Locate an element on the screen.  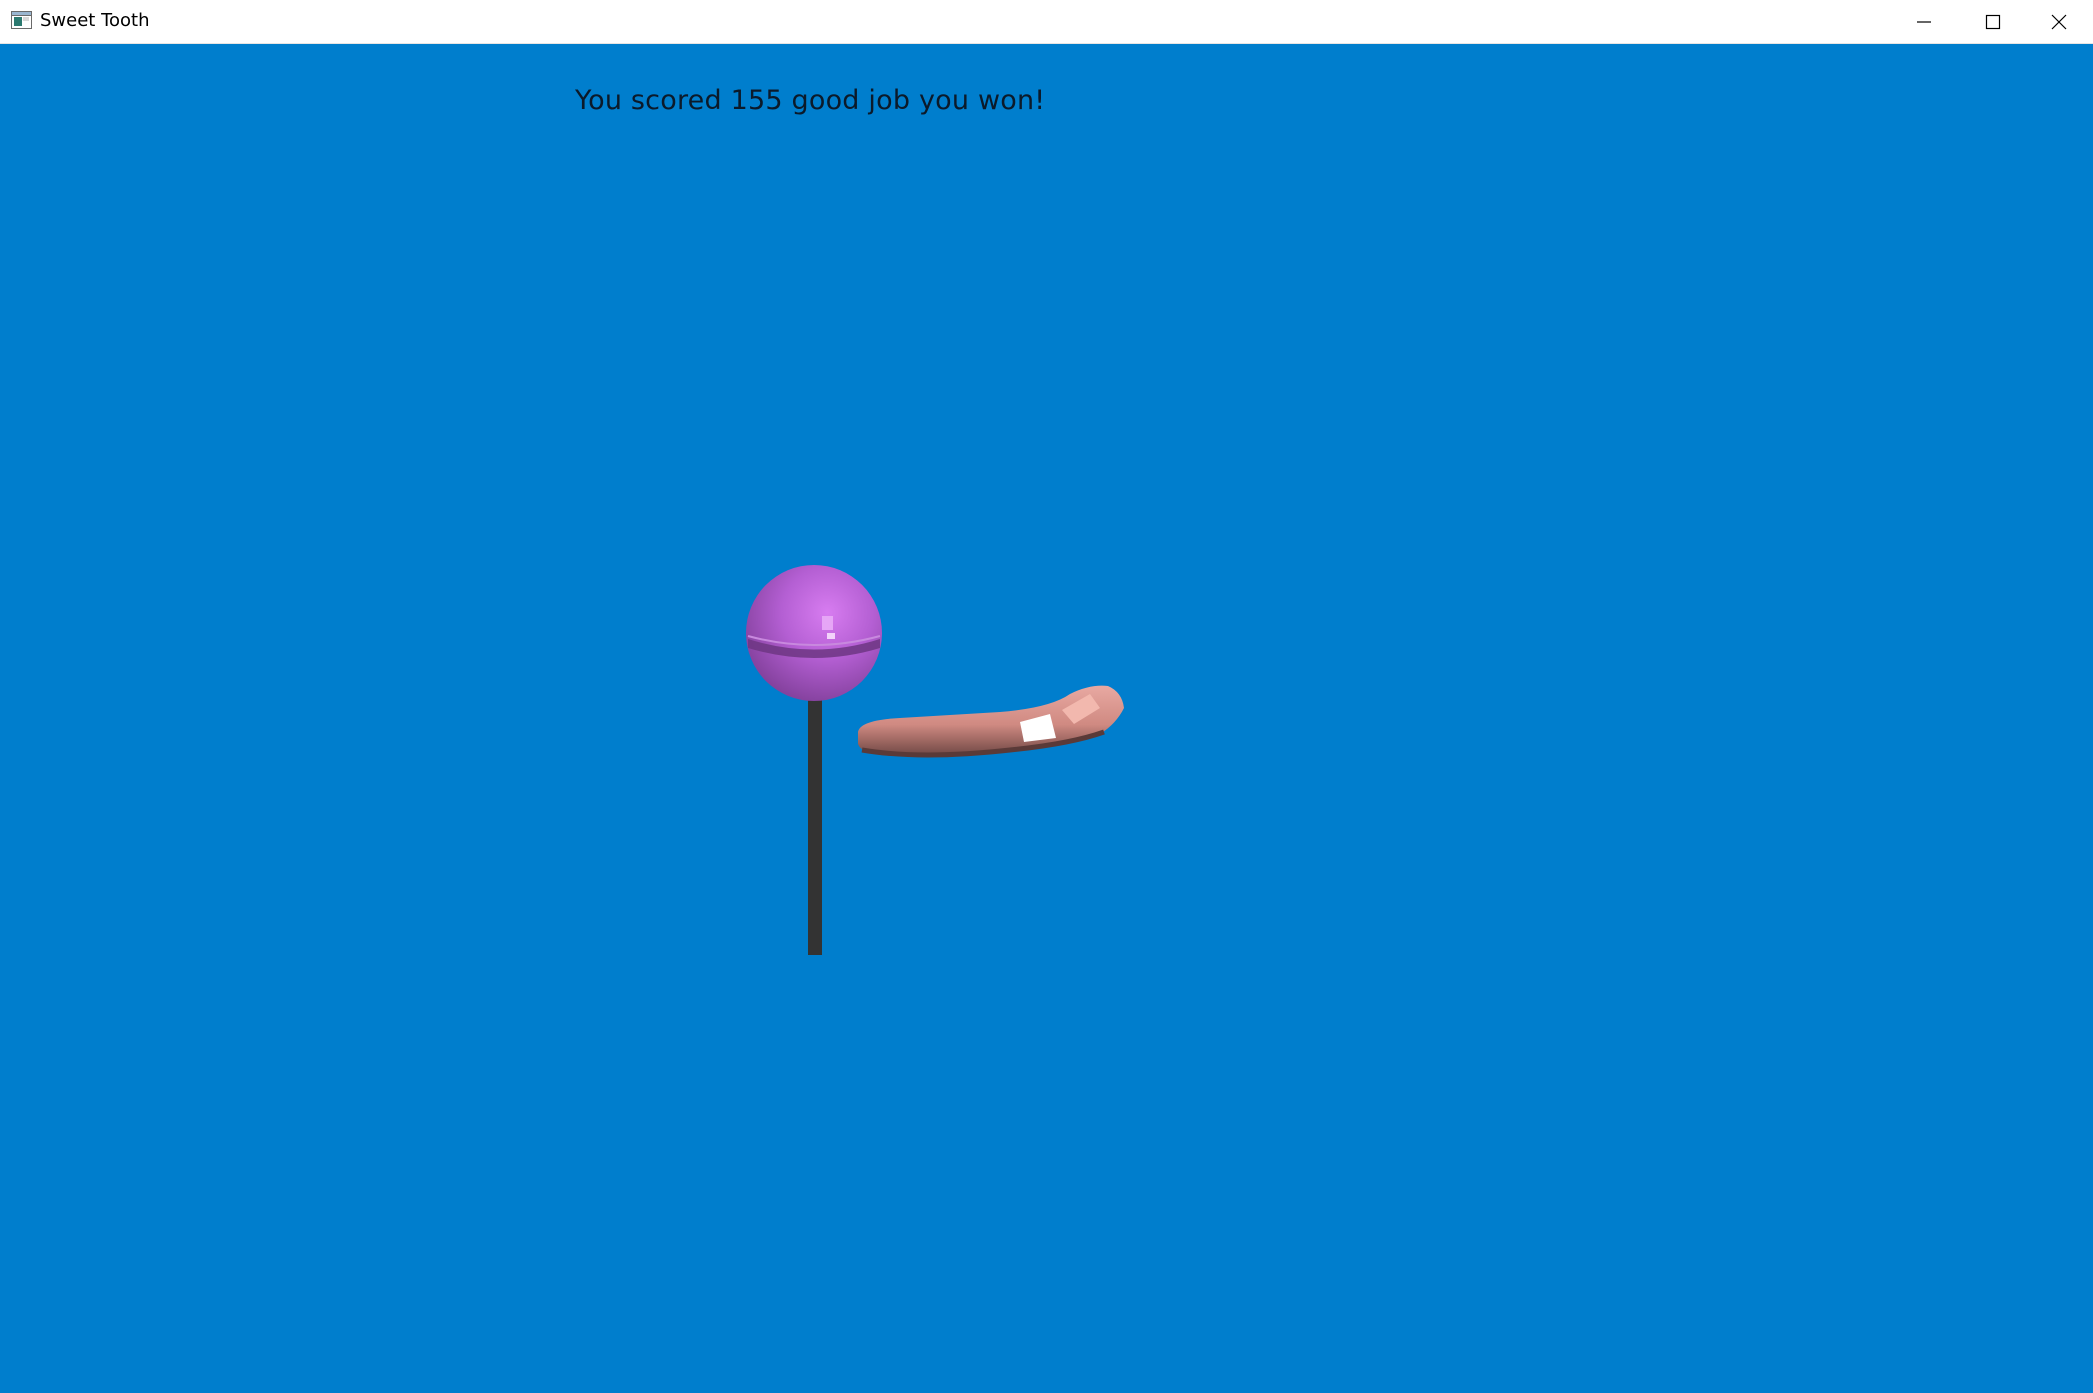
close-icon is located at coordinates (2058, 21).